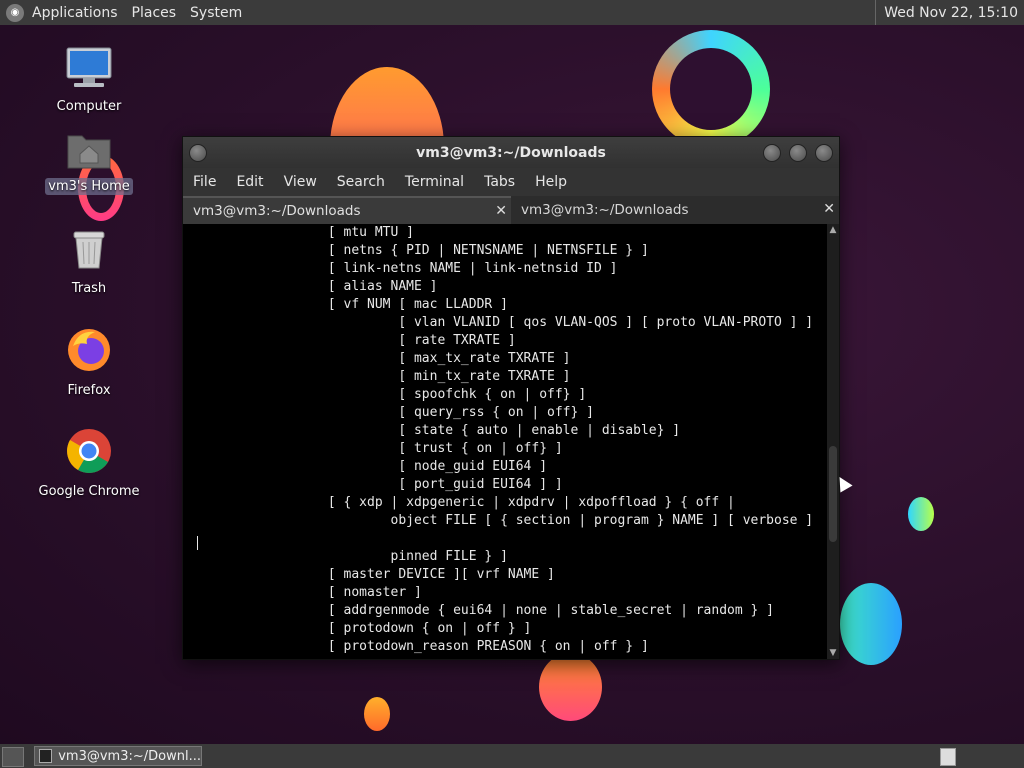  I want to click on menu-applications: Applications, so click(75, 13).